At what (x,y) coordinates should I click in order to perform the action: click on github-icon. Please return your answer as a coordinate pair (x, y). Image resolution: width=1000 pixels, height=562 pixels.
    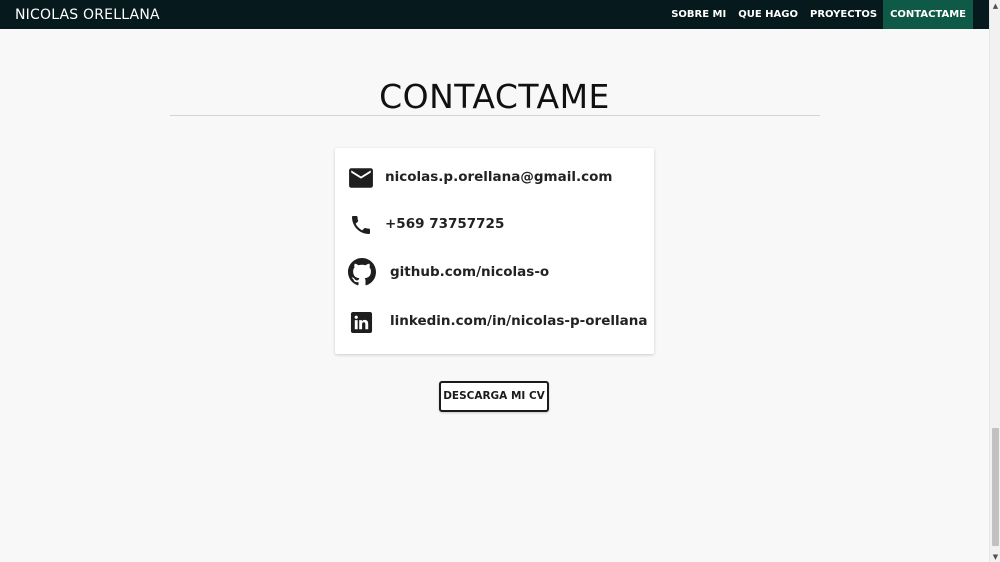
    Looking at the image, I should click on (362, 272).